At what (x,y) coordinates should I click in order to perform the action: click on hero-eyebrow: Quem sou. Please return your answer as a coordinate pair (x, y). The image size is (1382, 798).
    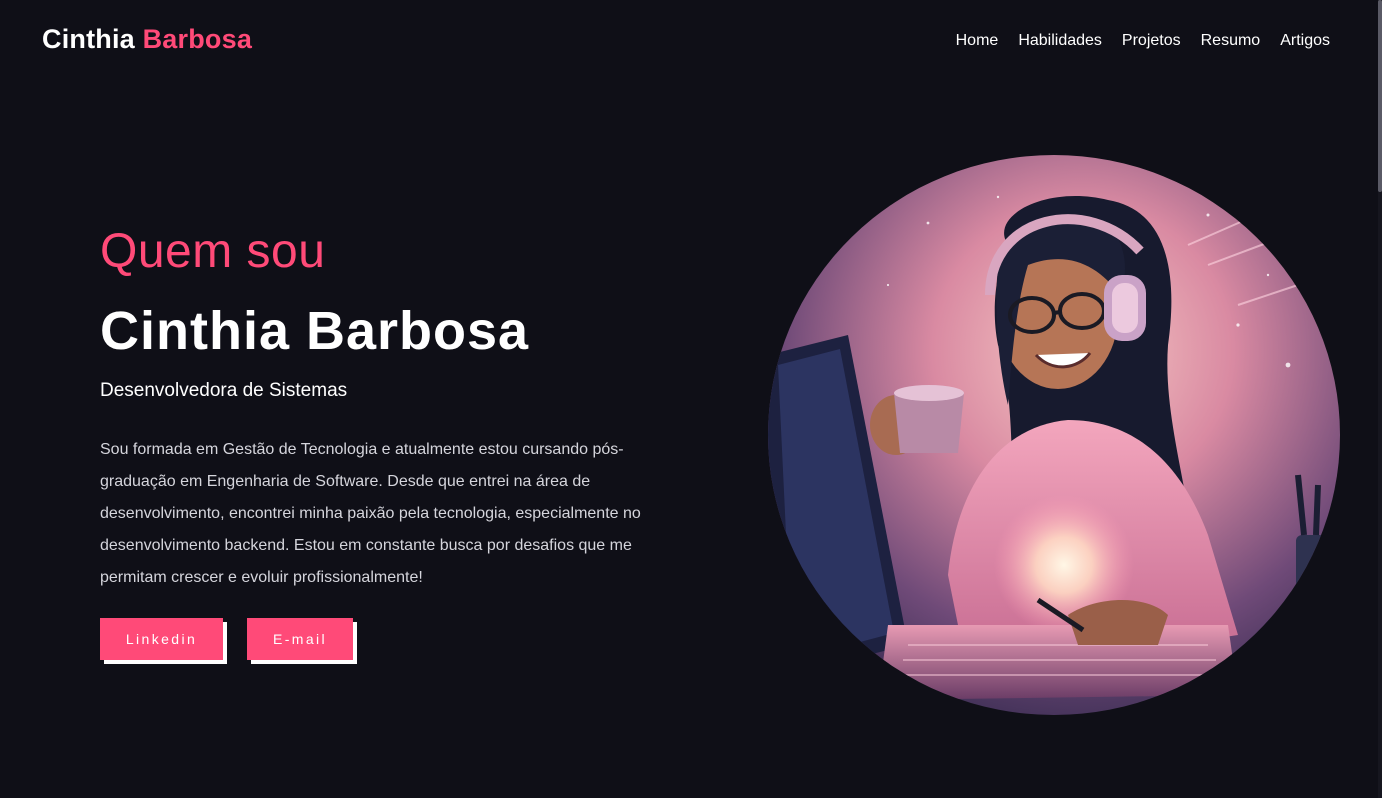
    Looking at the image, I should click on (213, 251).